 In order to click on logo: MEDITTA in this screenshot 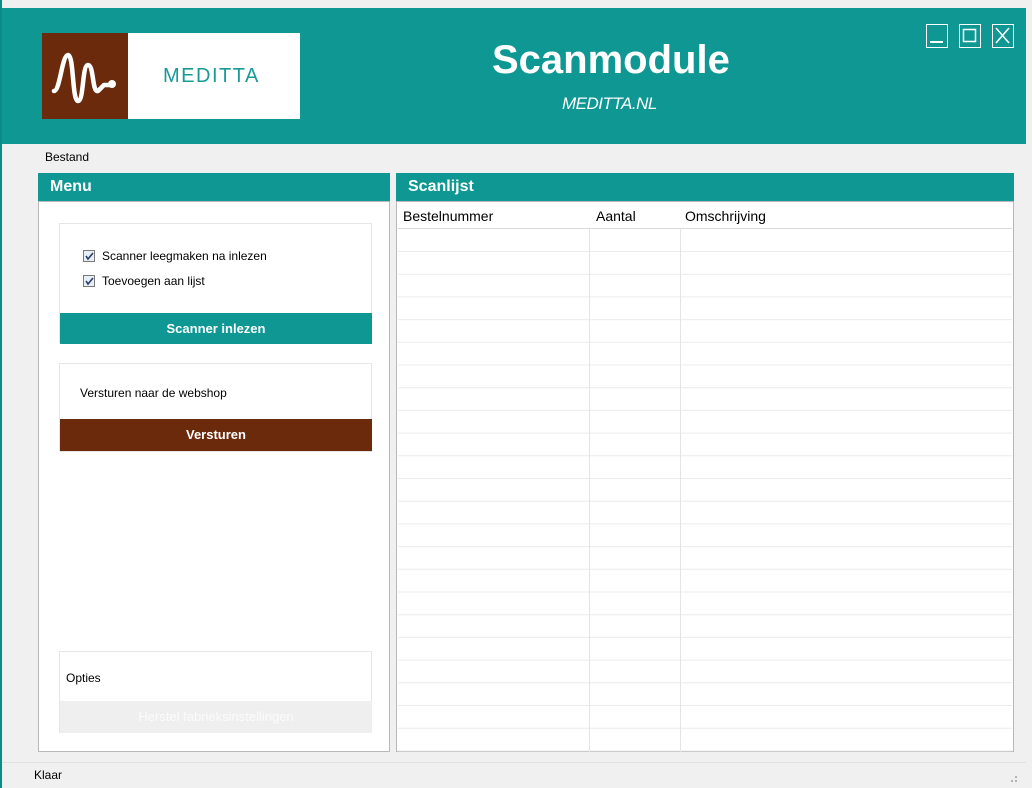, I will do `click(171, 76)`.